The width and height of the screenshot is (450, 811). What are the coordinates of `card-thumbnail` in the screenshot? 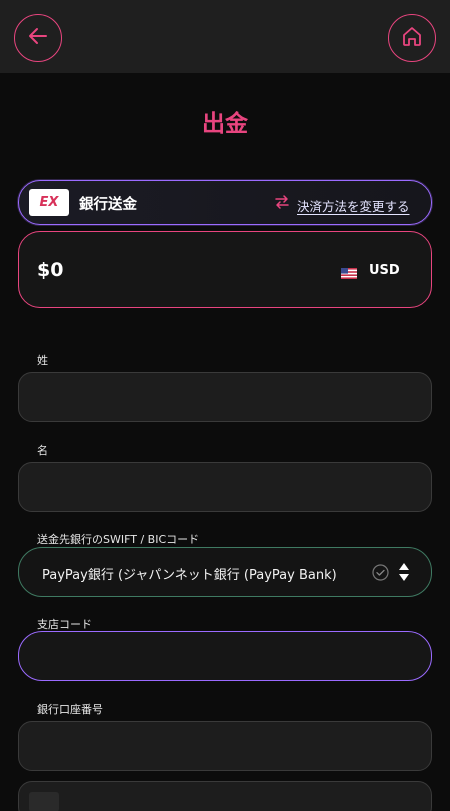 It's located at (44, 801).